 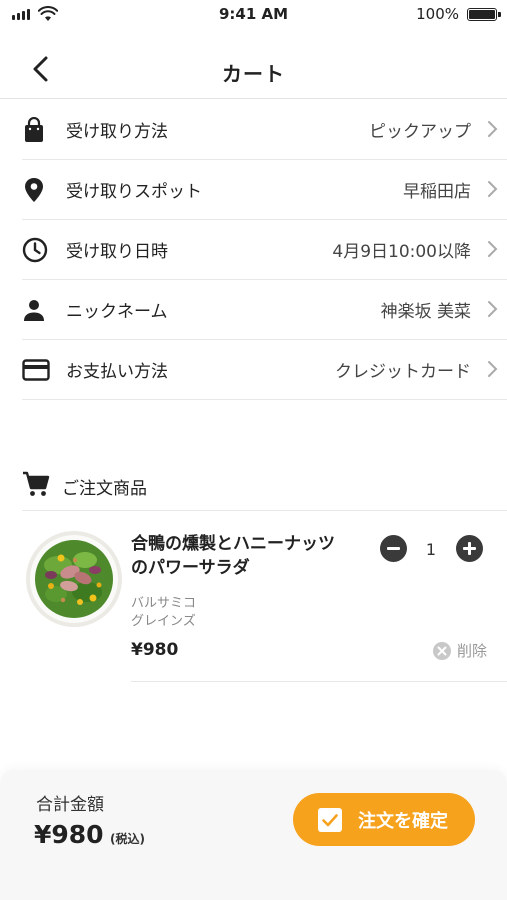 I want to click on settings-row-pickup-datetime: 受け取り日時 4月9日10:00以降, so click(x=264, y=250).